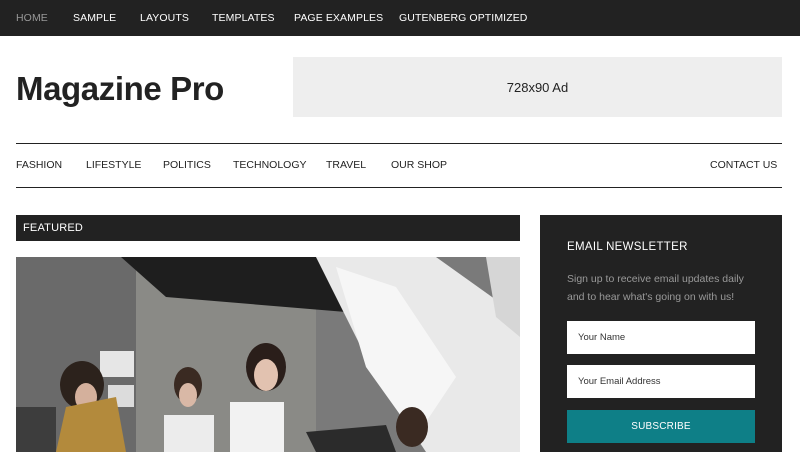  What do you see at coordinates (399, 143) in the screenshot?
I see `nav-top-divider` at bounding box center [399, 143].